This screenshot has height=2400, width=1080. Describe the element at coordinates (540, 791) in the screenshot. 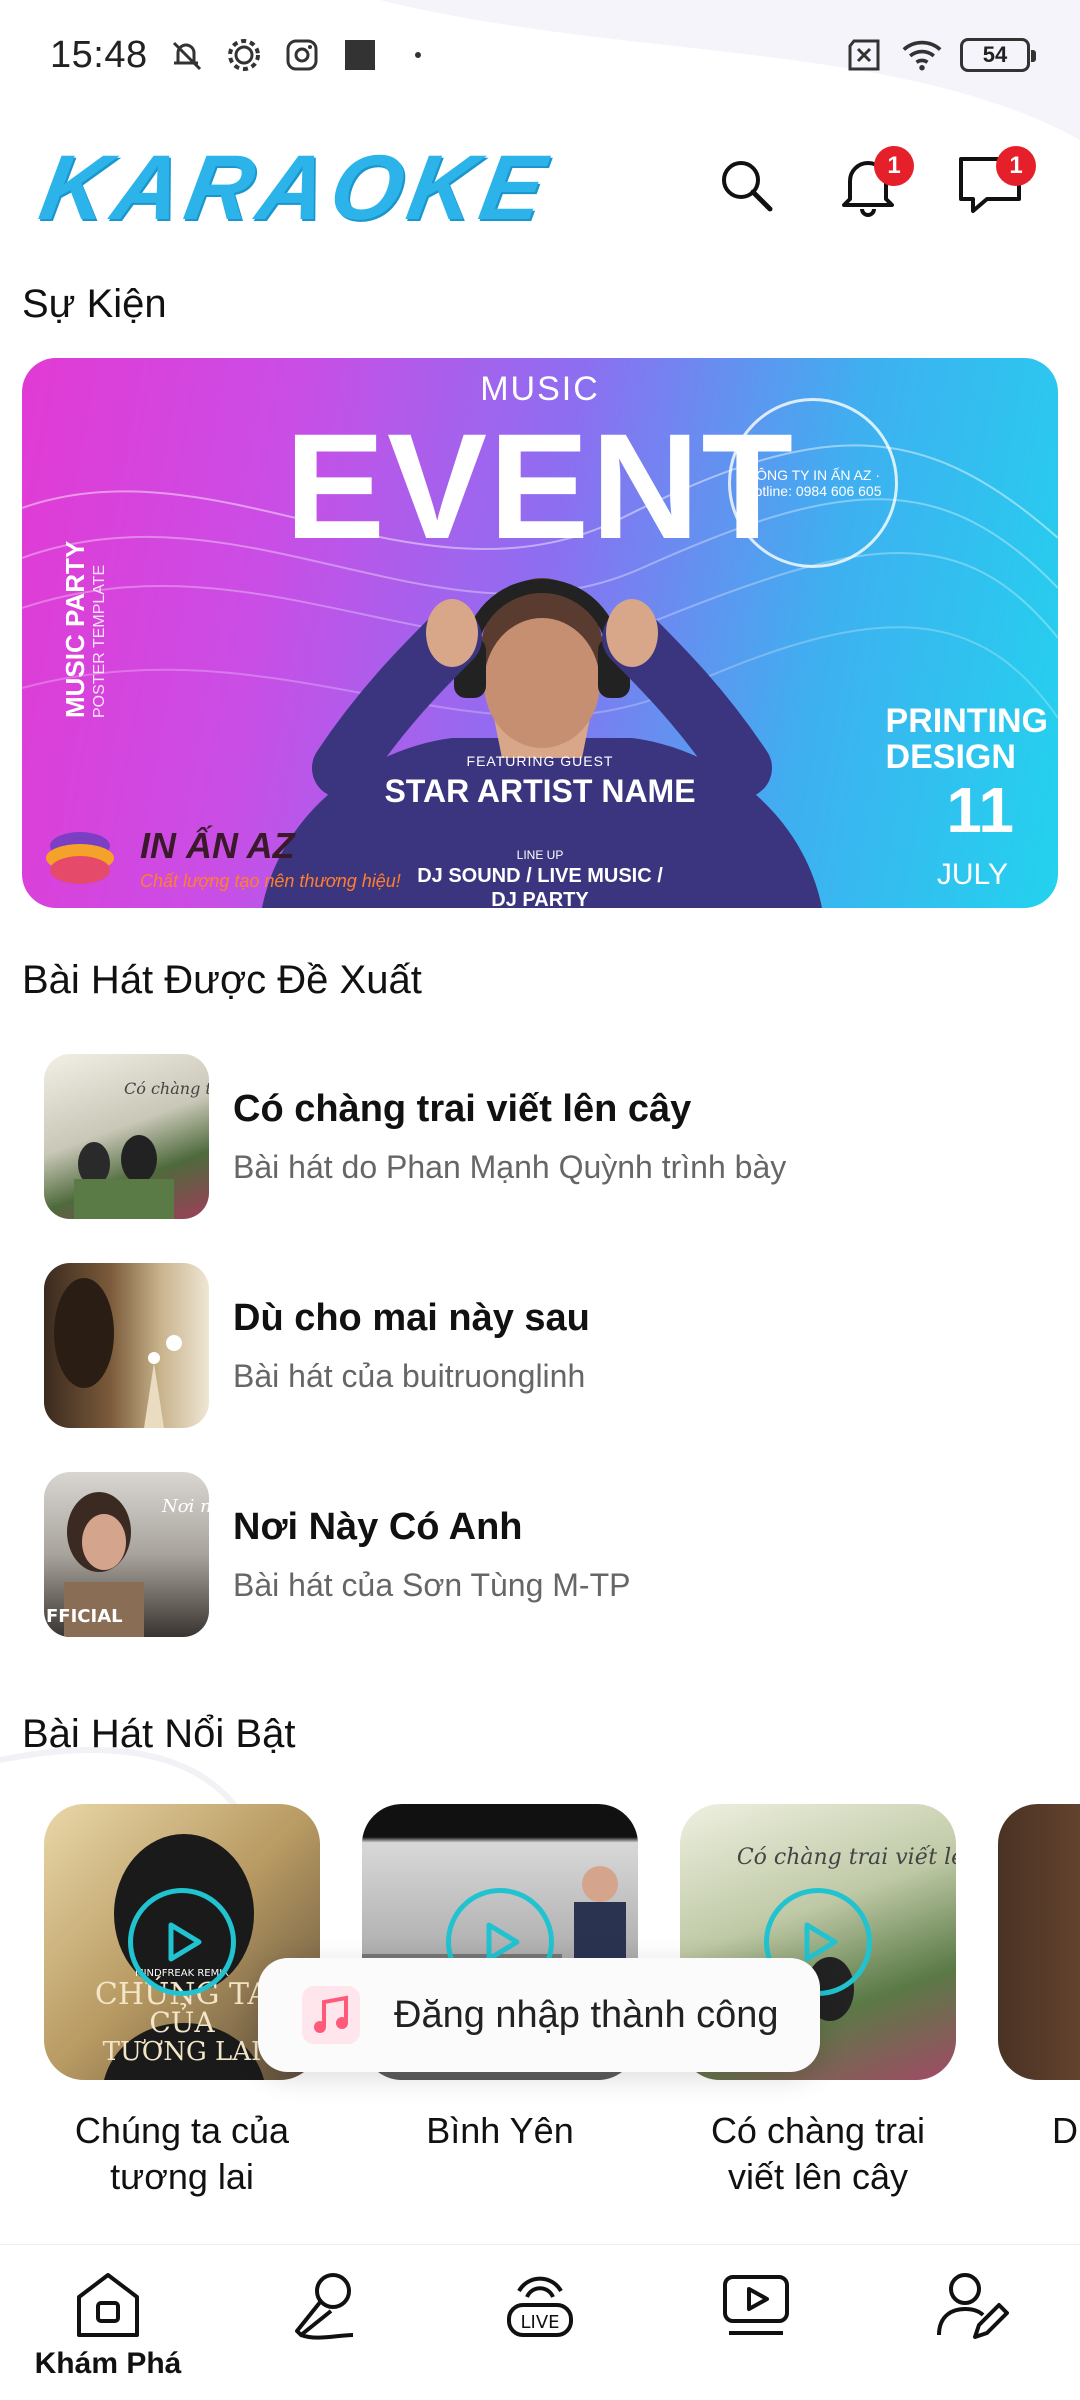

I see `banner-artist: STAR ARTIST NAME` at that location.